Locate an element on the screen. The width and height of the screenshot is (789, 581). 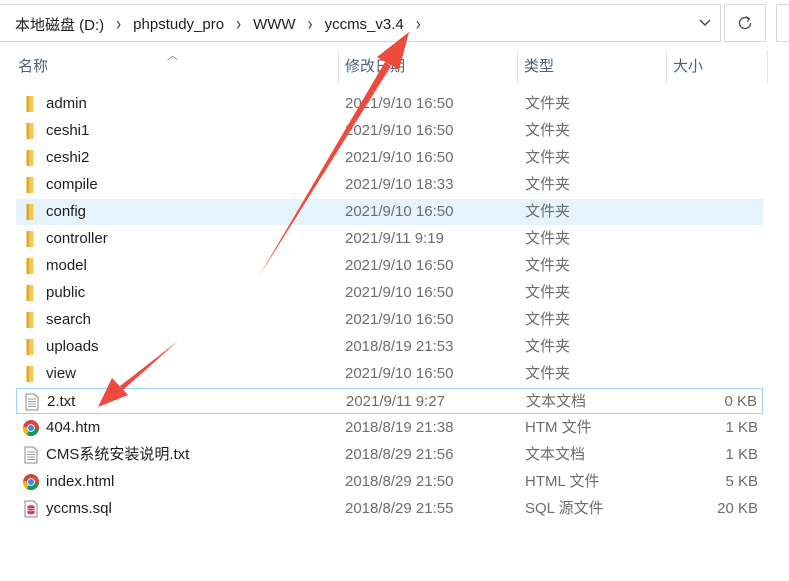
file-row: ceshi2 2021/9/10 16:50 文件夹 is located at coordinates (389, 158).